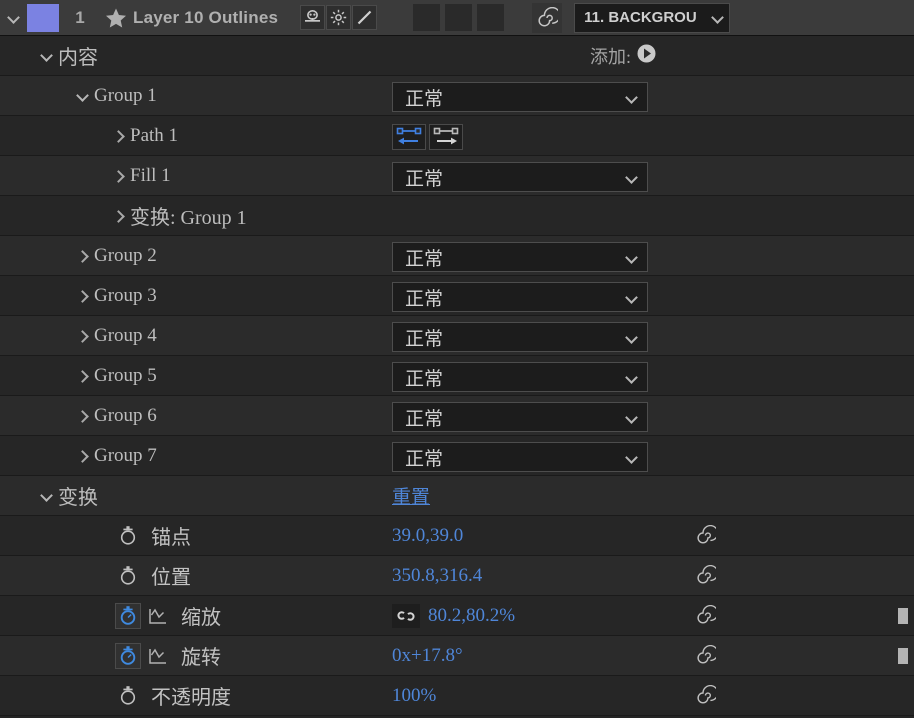 The height and width of the screenshot is (718, 914). Describe the element at coordinates (125, 415) in the screenshot. I see `group-name-label: Group 6` at that location.